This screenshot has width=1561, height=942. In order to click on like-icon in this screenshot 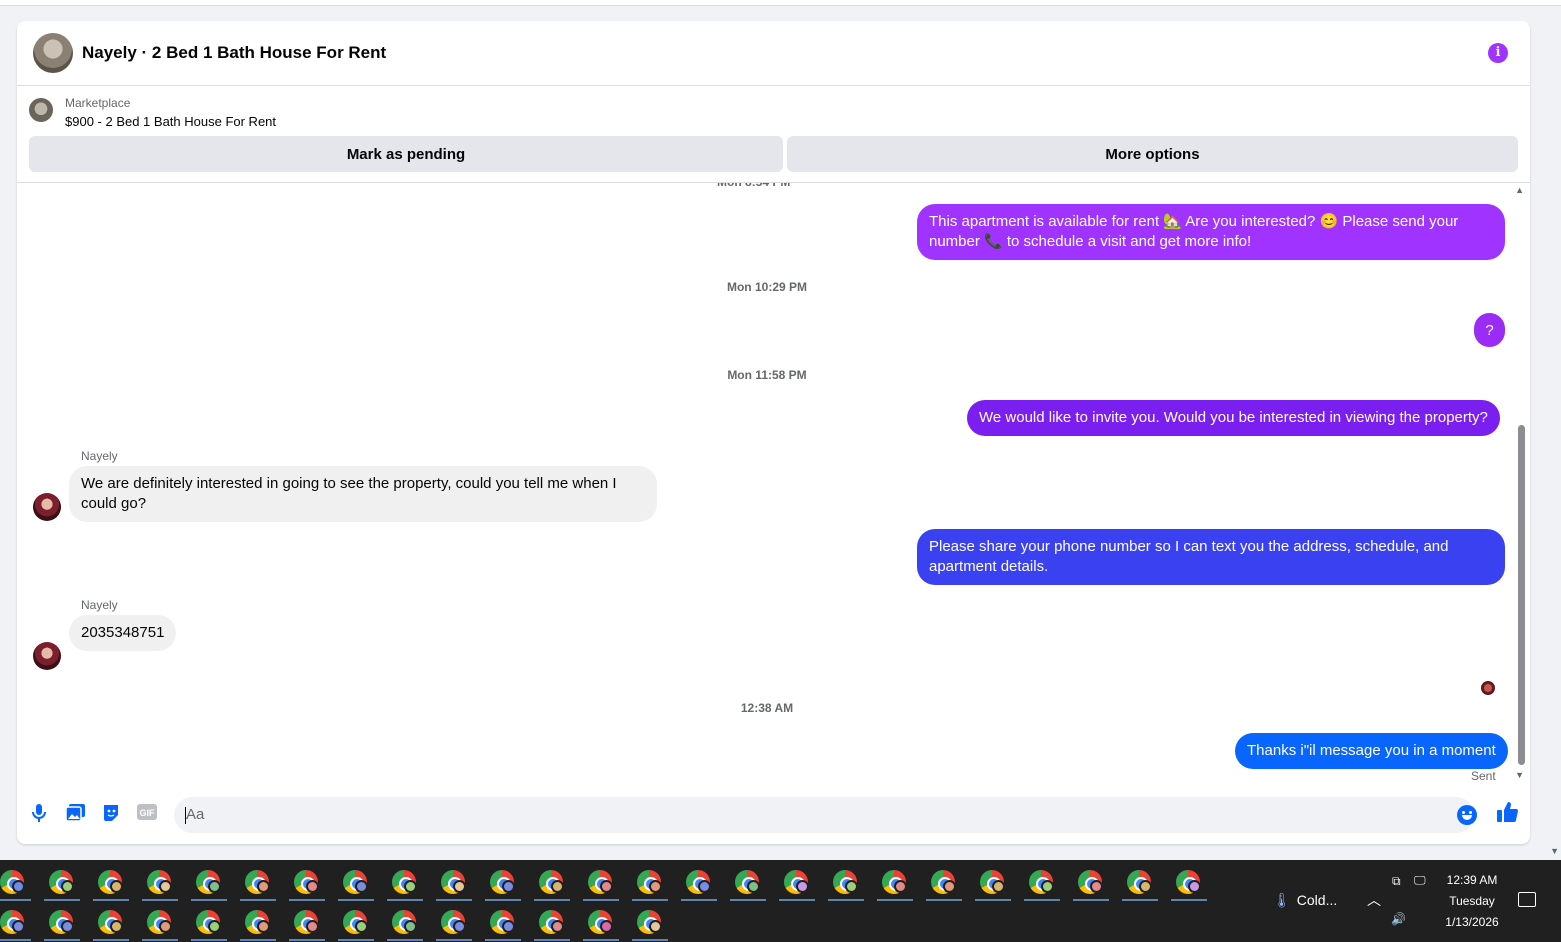, I will do `click(1507, 815)`.